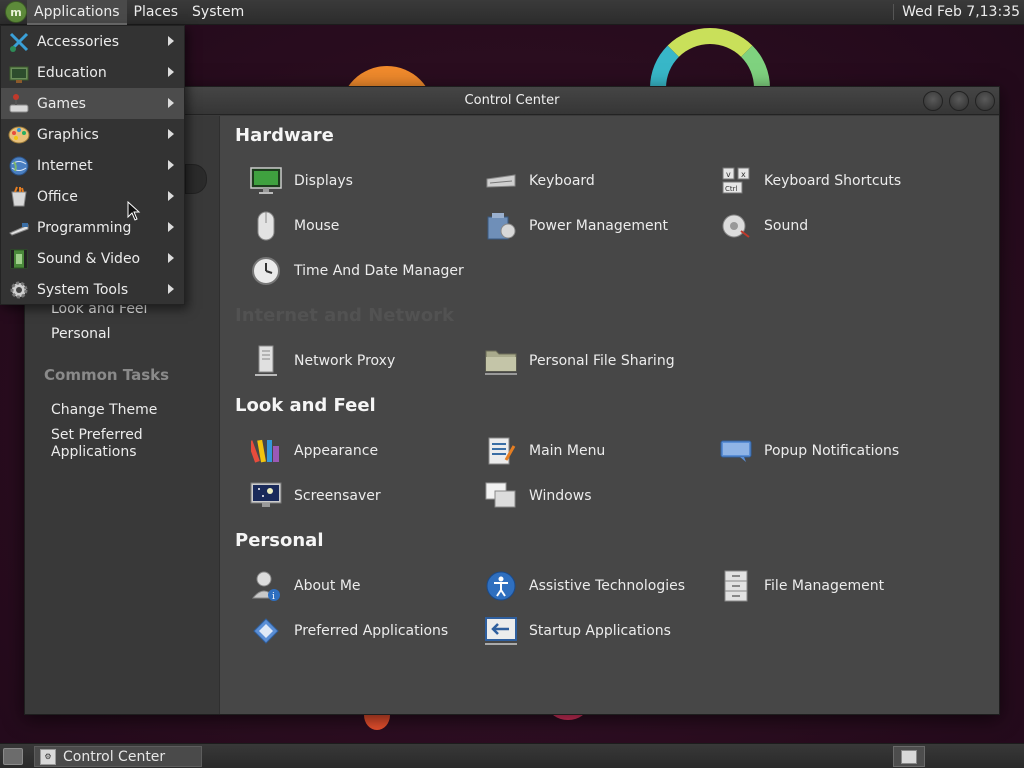  What do you see at coordinates (19, 259) in the screenshot?
I see `sound-video-icon` at bounding box center [19, 259].